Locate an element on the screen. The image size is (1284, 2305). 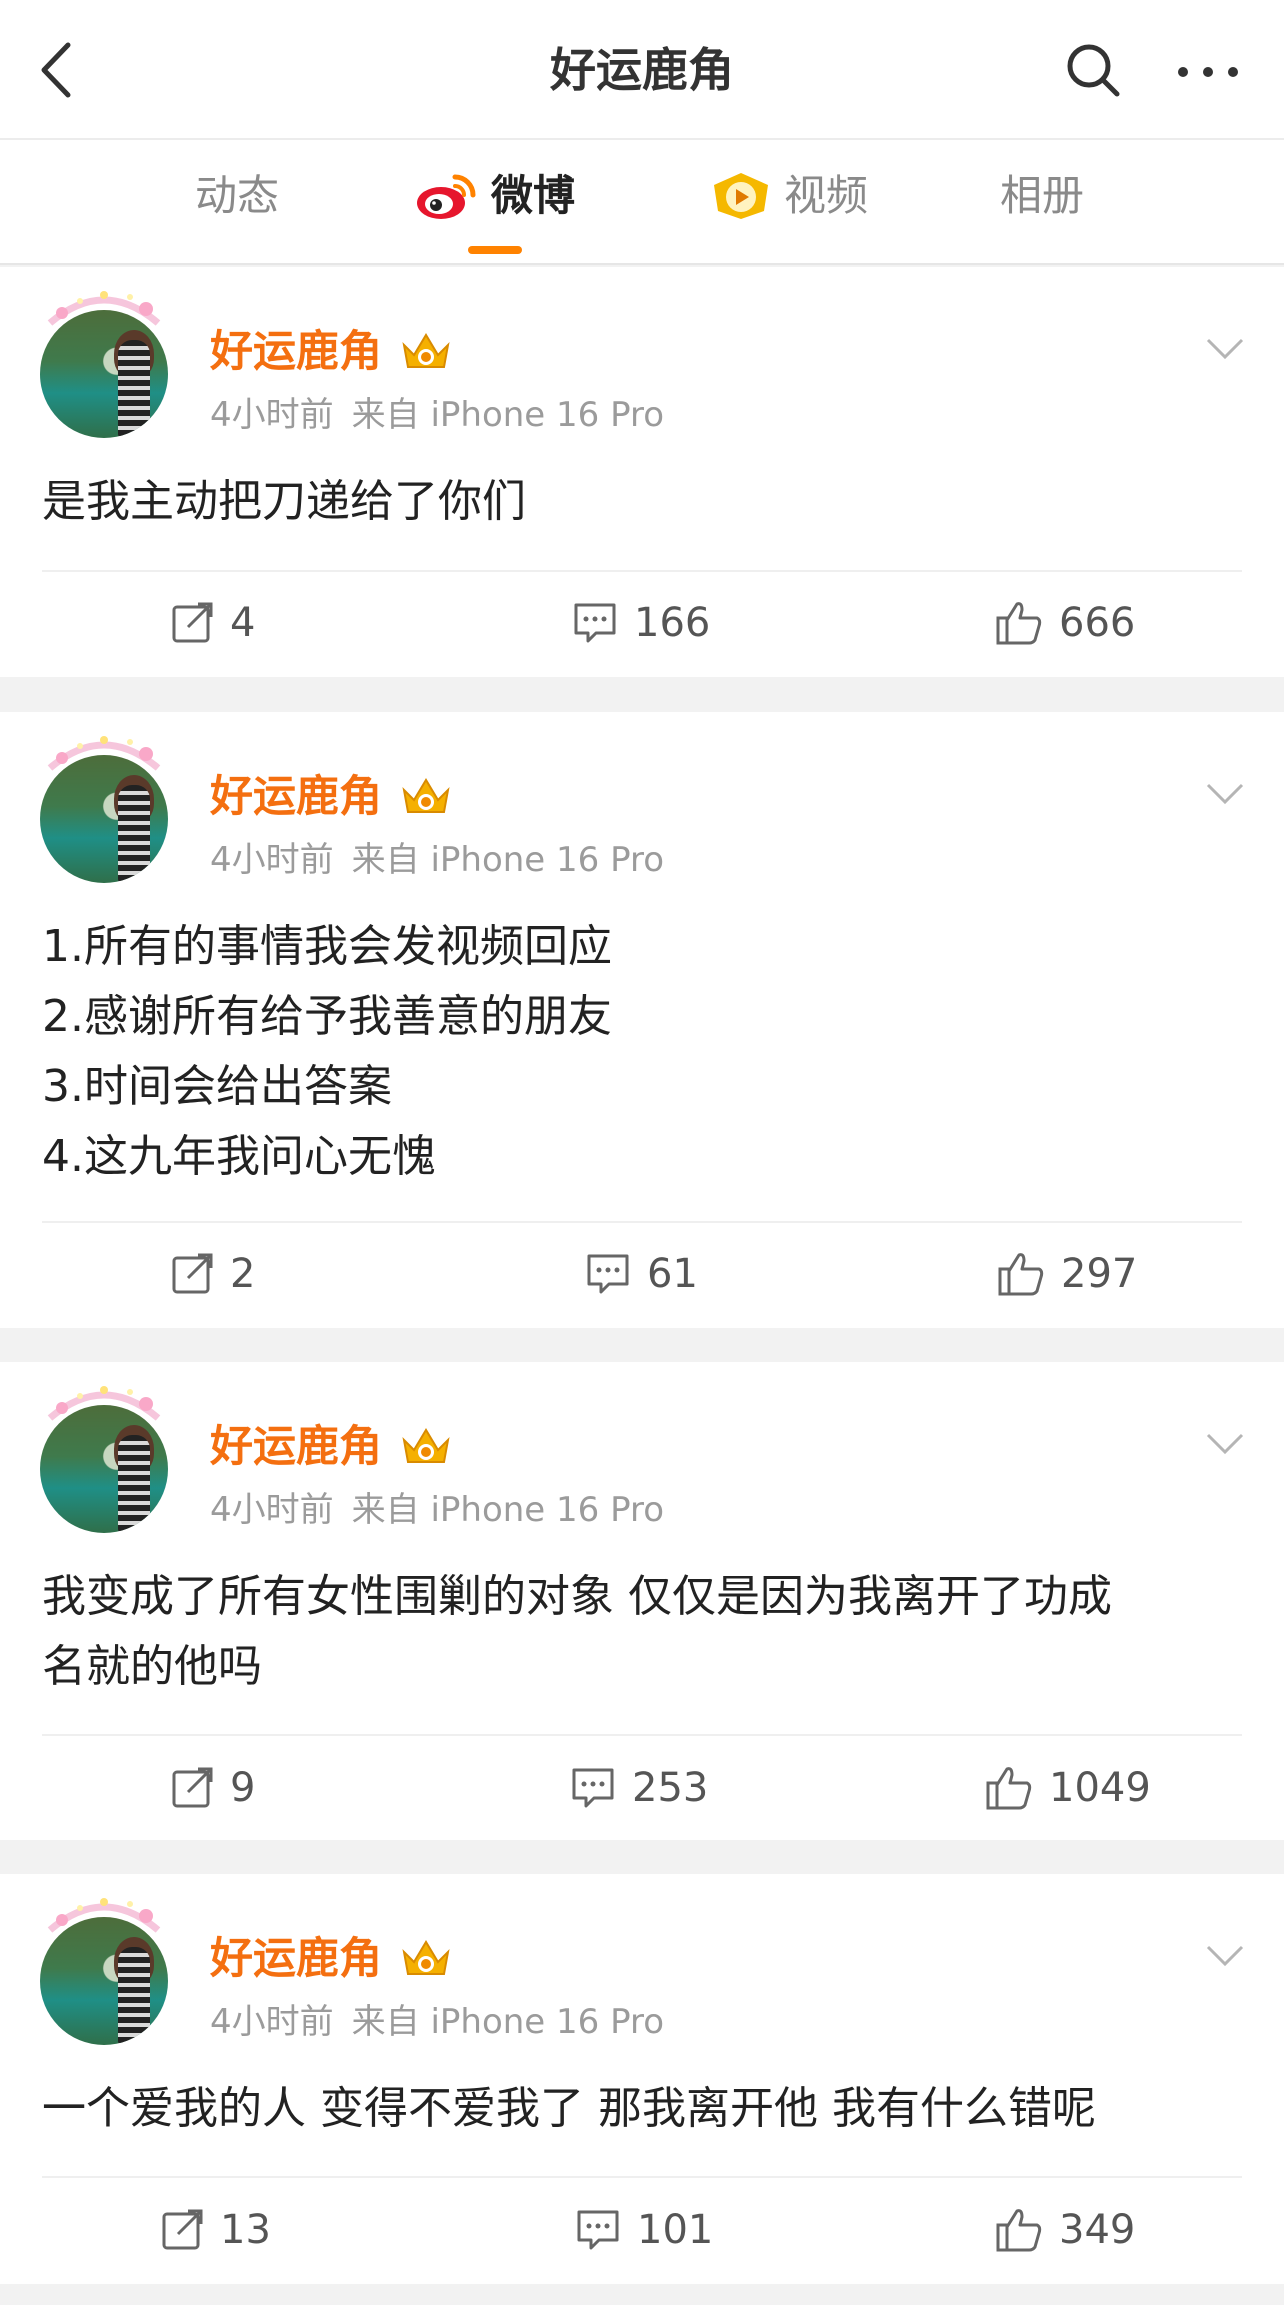
comment-button: 101 is located at coordinates (644, 2230).